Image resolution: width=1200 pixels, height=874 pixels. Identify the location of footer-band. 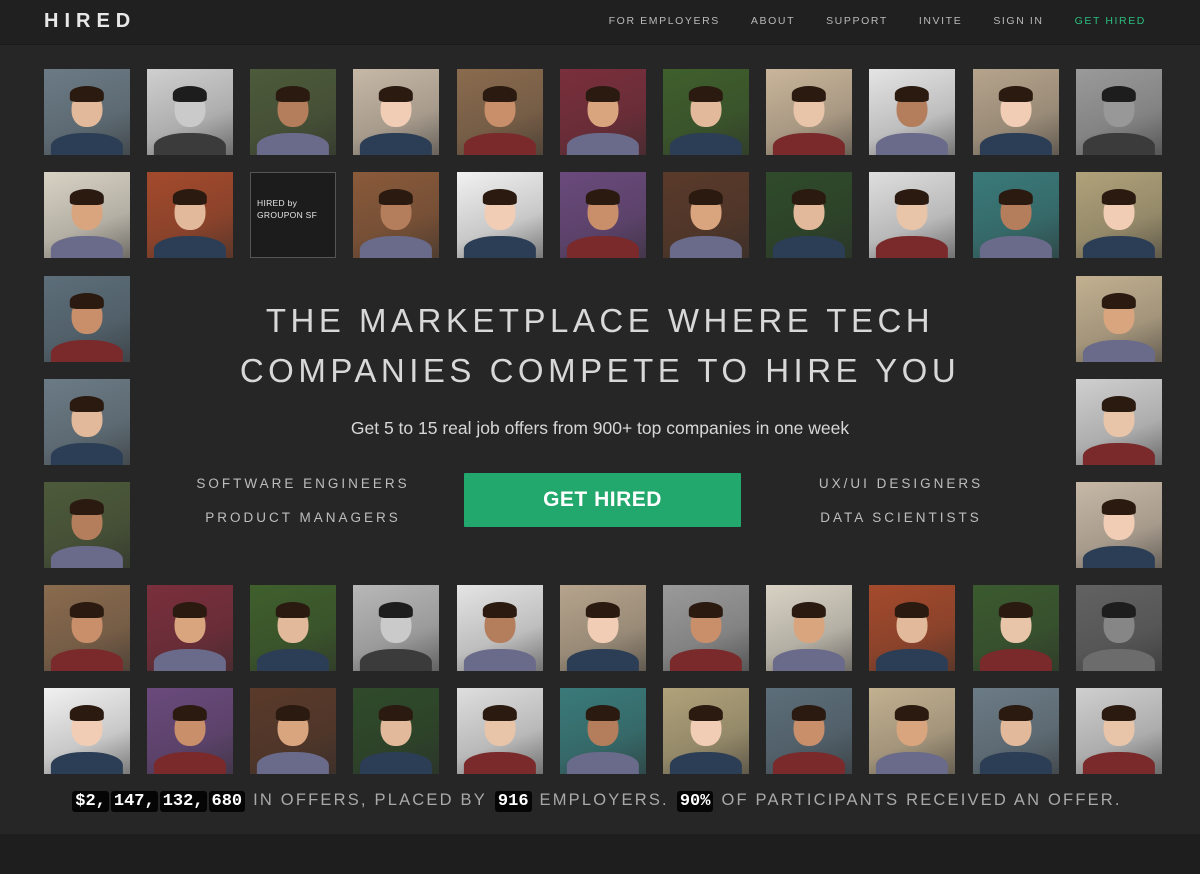
(600, 854).